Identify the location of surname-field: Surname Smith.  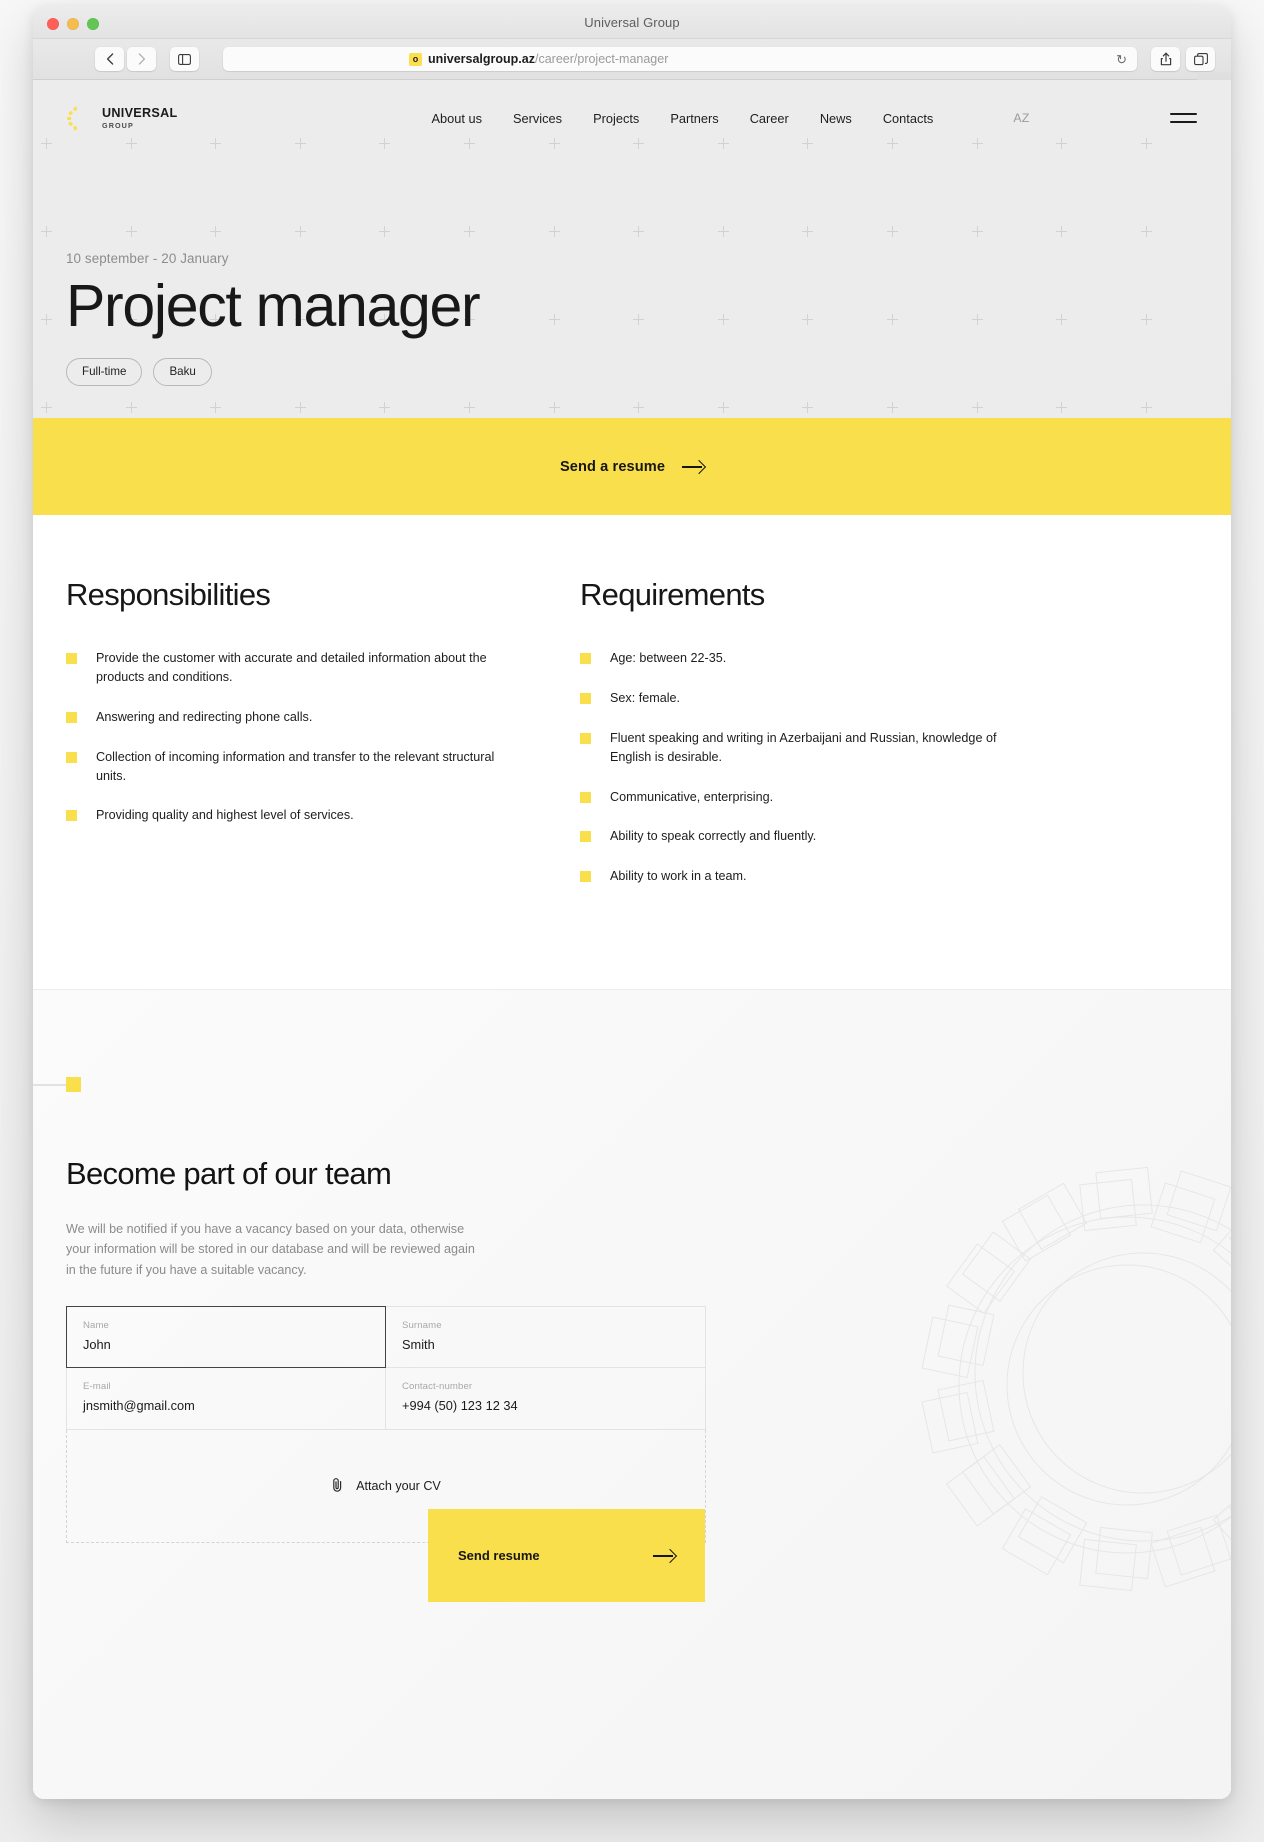
(546, 1337).